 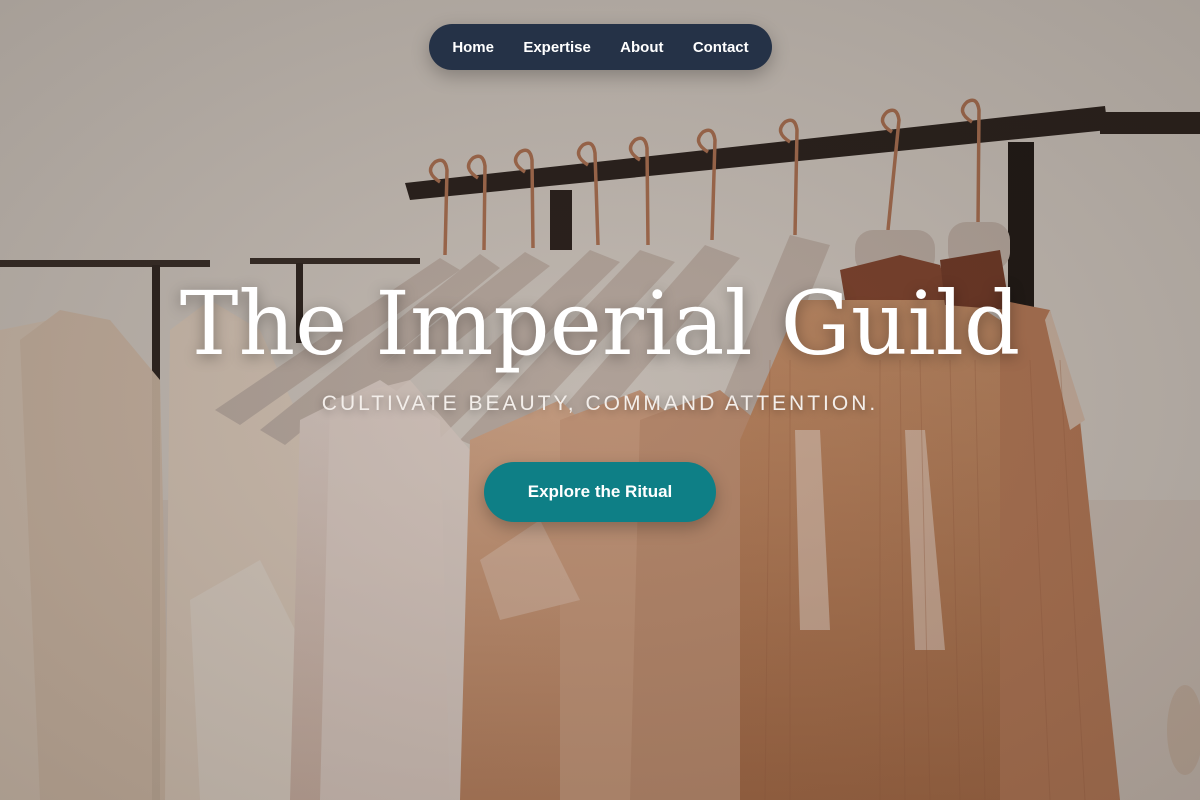 What do you see at coordinates (473, 47) in the screenshot?
I see `nav-home-link: Home` at bounding box center [473, 47].